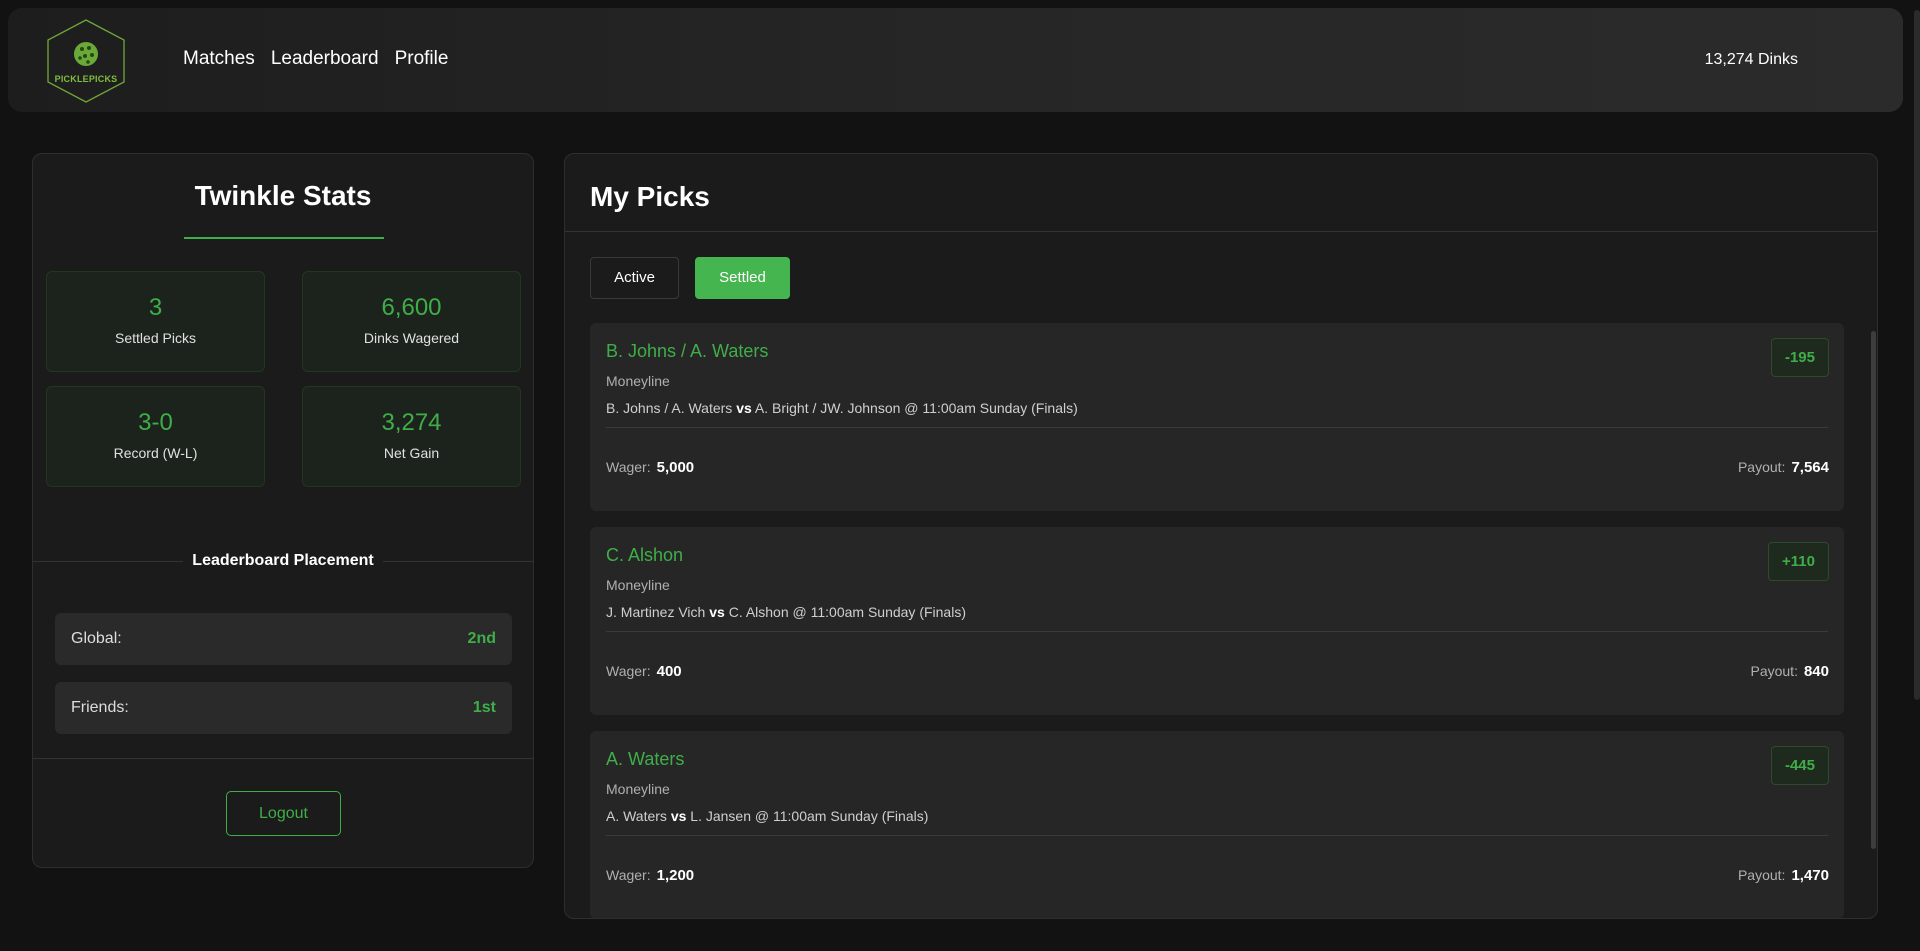  I want to click on wager: Wager: 400, so click(644, 671).